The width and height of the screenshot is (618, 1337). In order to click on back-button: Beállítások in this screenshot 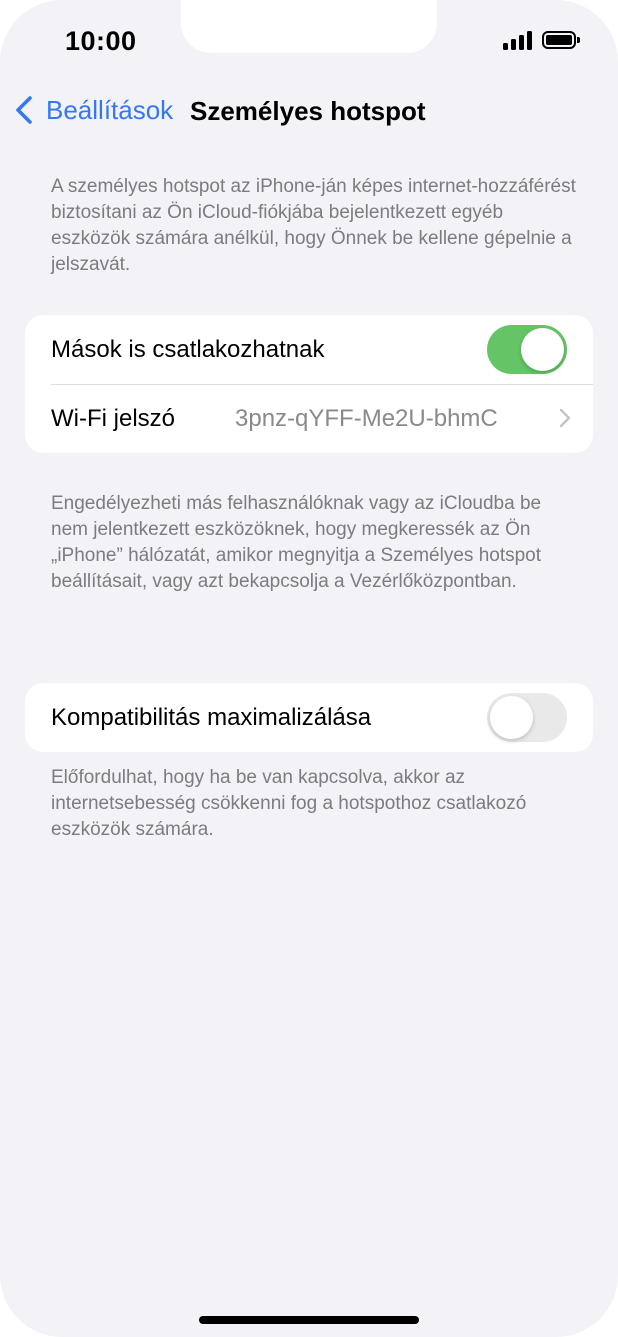, I will do `click(92, 110)`.